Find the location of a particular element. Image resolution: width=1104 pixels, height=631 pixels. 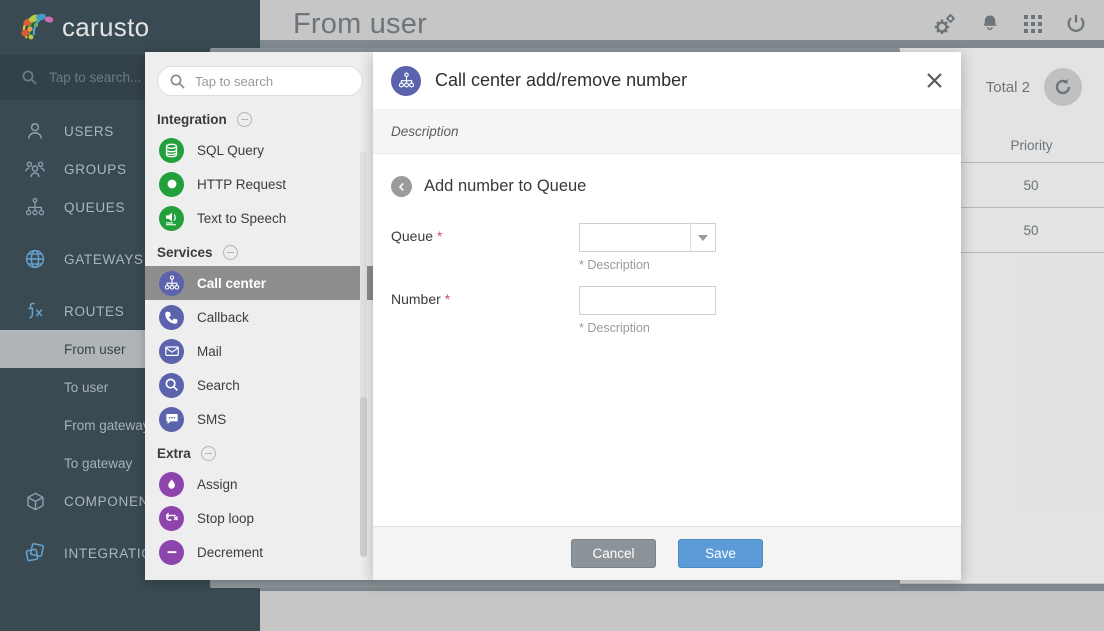

picker-item-label: Callback is located at coordinates (223, 317).